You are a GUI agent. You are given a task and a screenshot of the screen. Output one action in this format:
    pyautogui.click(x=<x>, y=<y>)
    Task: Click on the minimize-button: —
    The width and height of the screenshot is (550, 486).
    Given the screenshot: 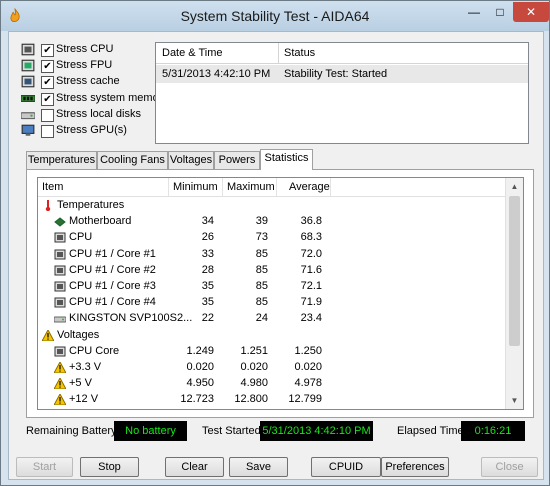 What is the action you would take?
    pyautogui.click(x=474, y=12)
    